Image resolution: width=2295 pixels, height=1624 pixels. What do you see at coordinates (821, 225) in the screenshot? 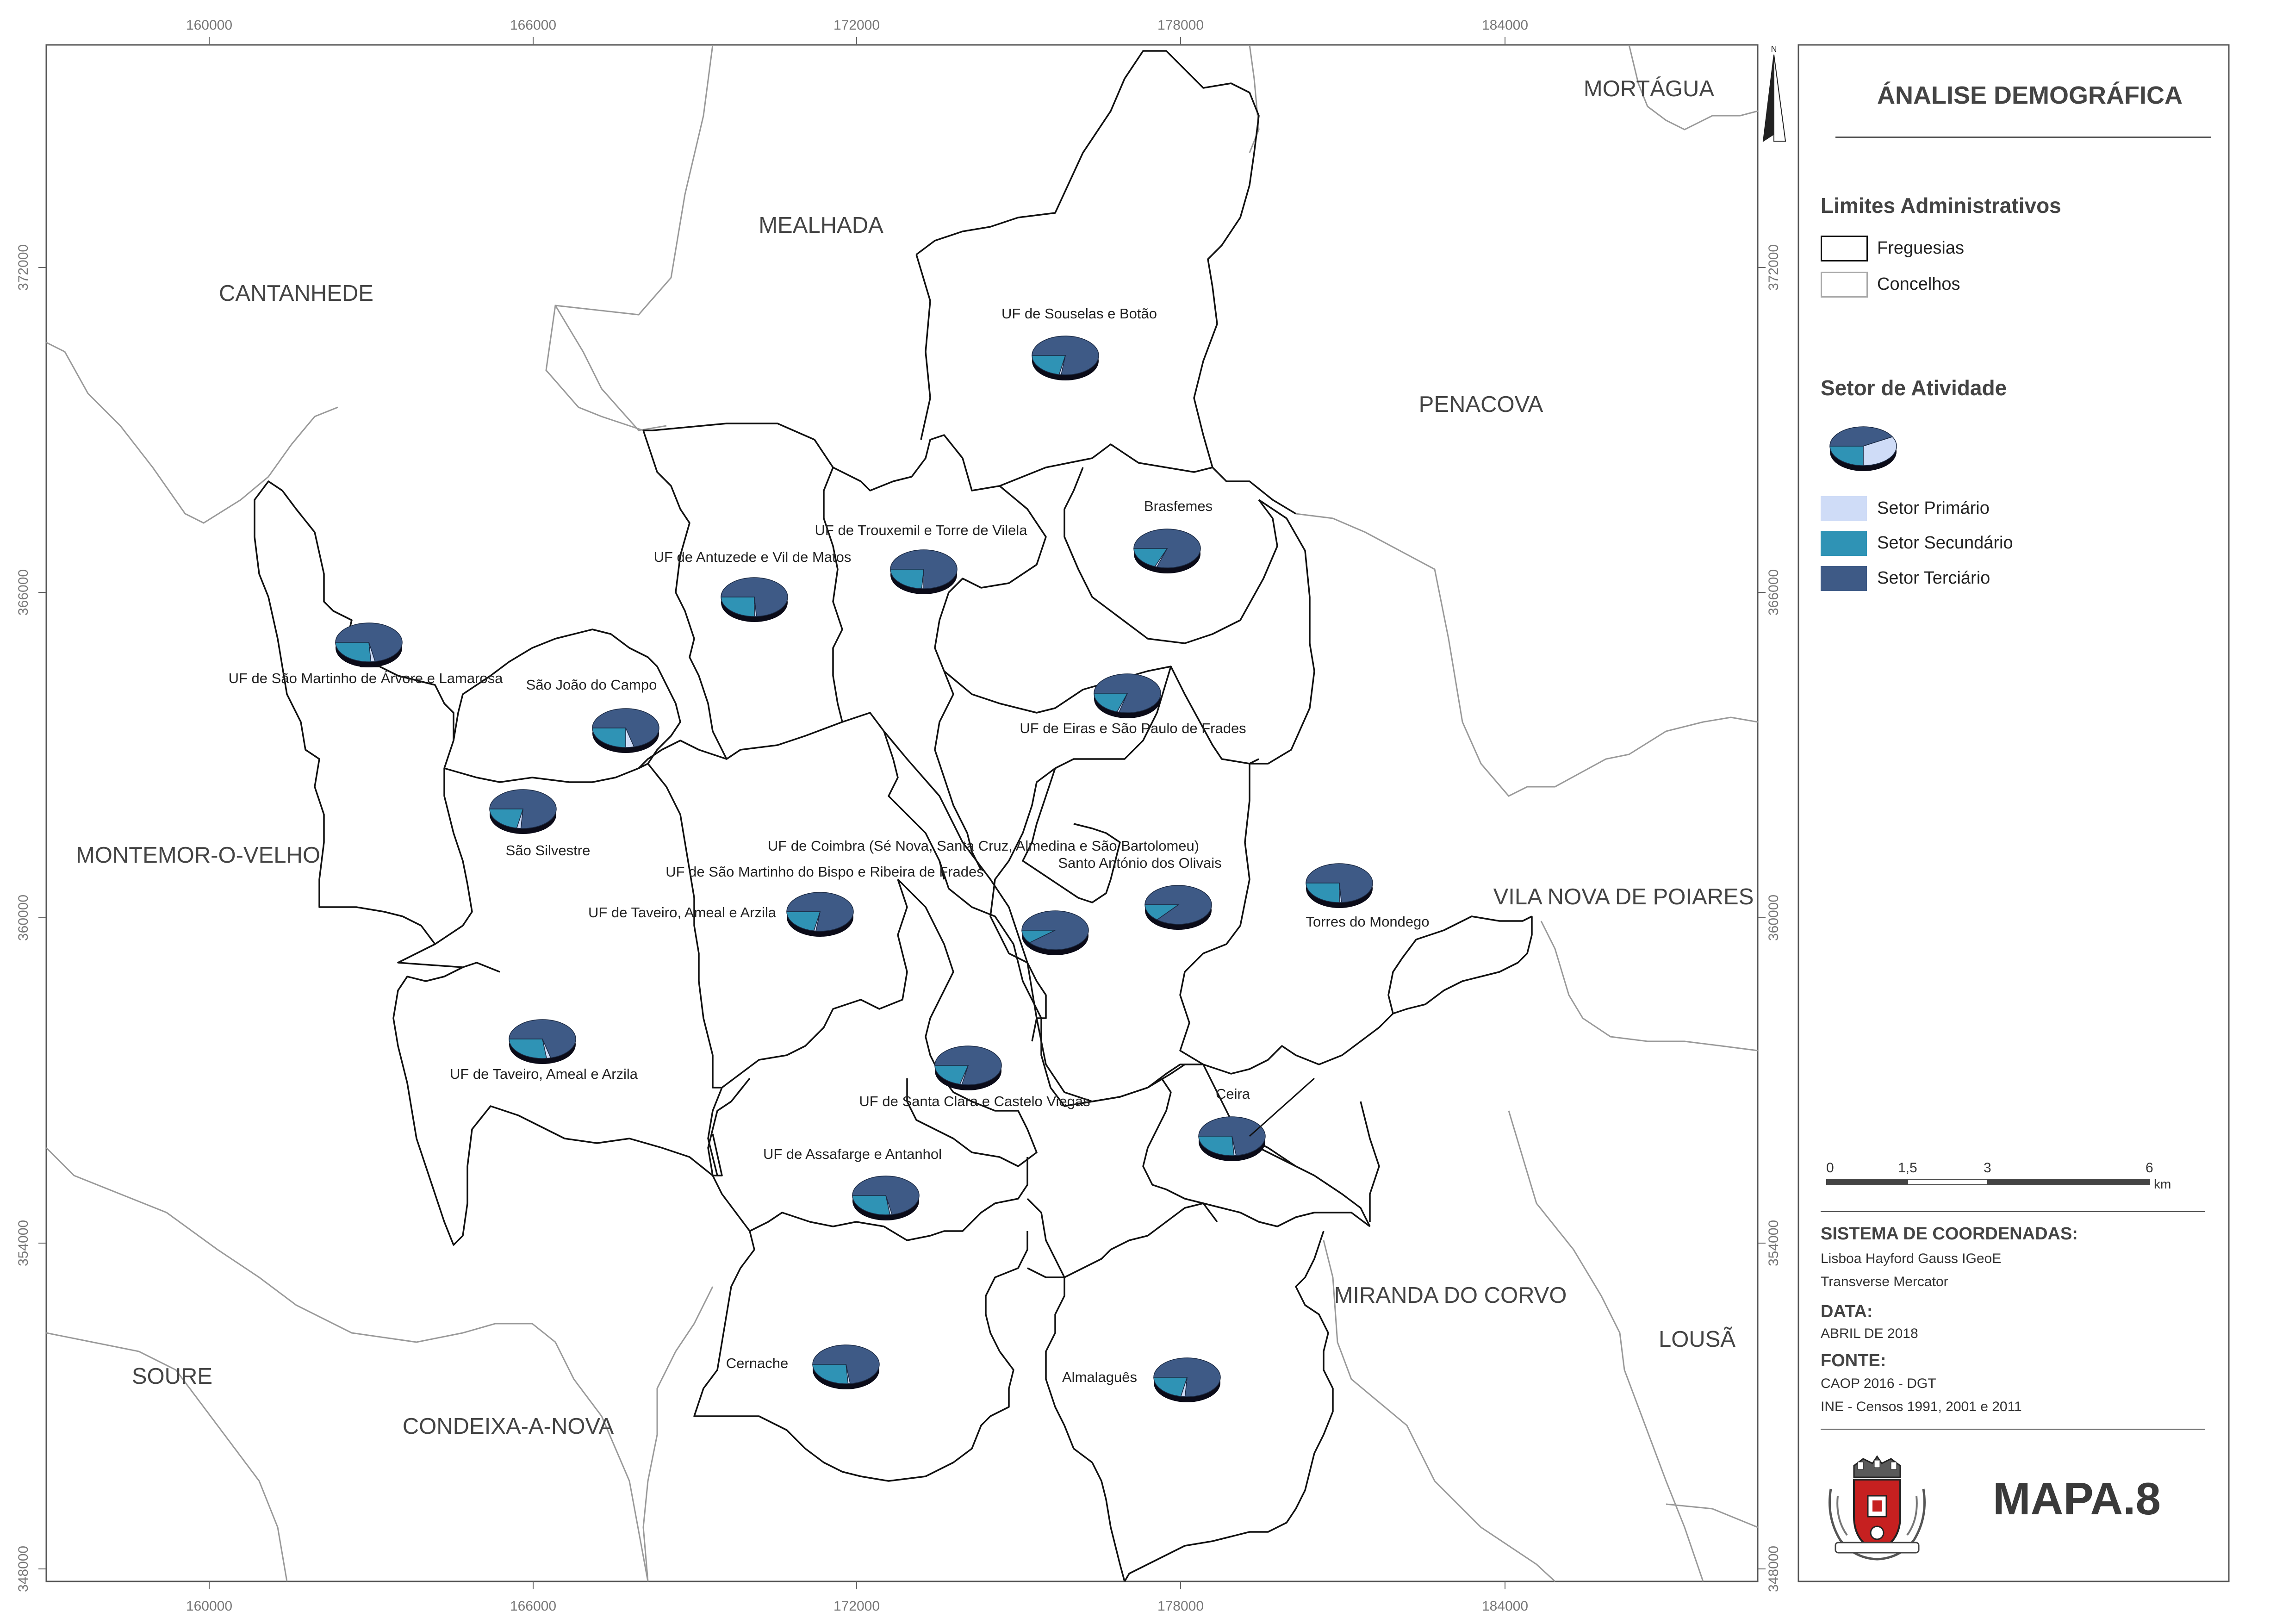
I see `label-mealhada: MEALHADA` at bounding box center [821, 225].